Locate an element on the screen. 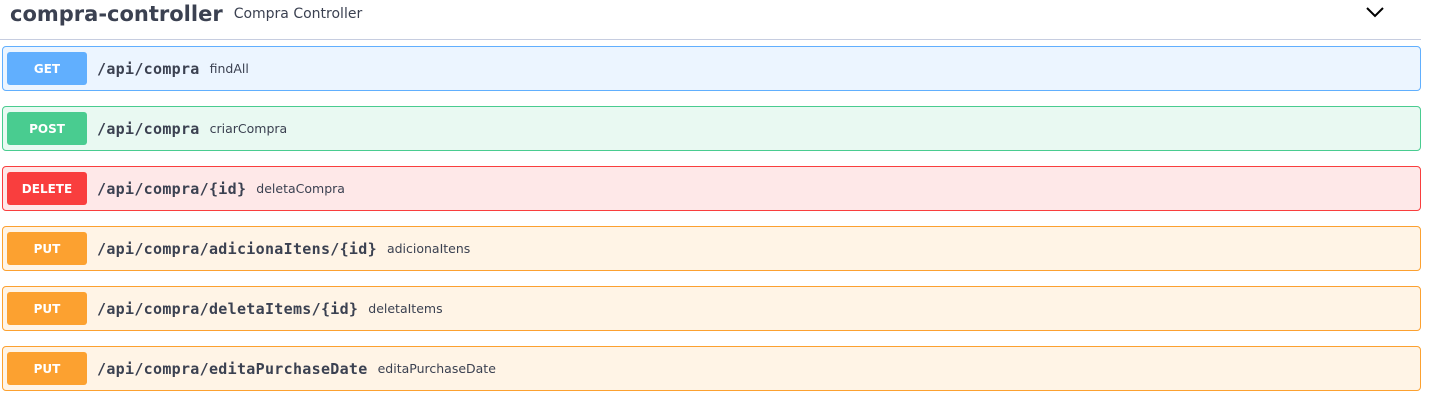  method-badge: DELETE is located at coordinates (47, 188).